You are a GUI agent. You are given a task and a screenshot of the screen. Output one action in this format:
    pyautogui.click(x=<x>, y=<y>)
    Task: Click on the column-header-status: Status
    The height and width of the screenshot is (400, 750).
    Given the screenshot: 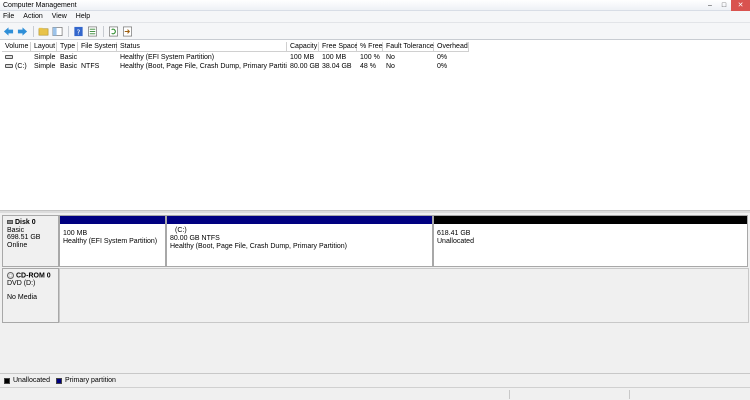 What is the action you would take?
    pyautogui.click(x=202, y=47)
    